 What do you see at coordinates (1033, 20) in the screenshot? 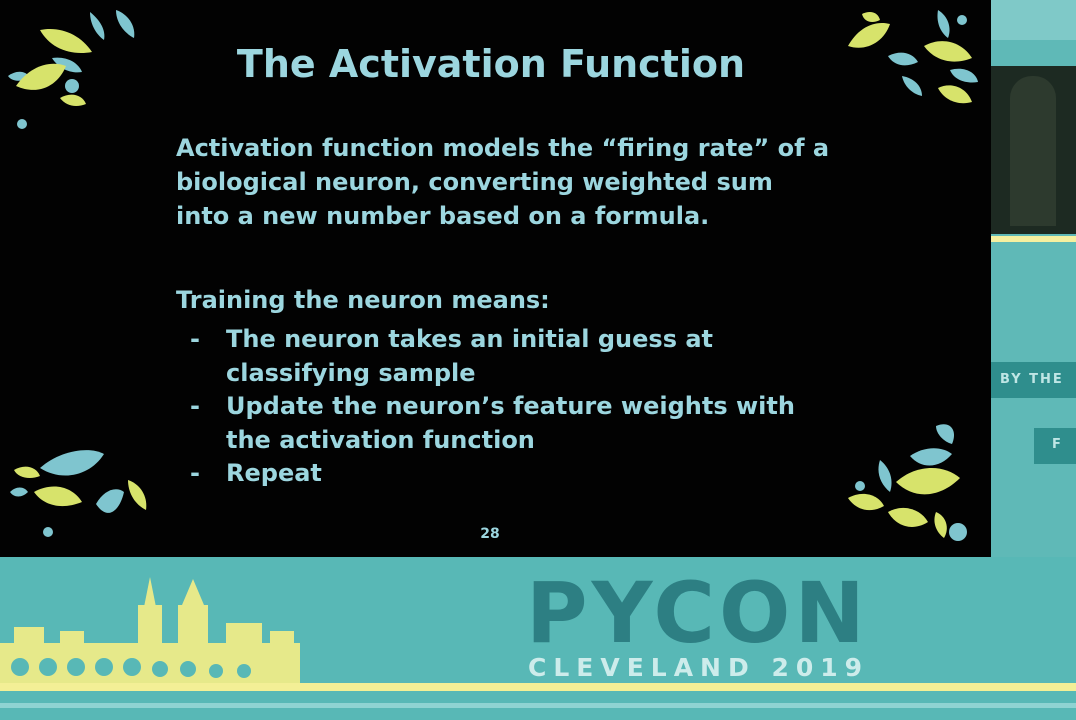
I see `stage-band-top` at bounding box center [1033, 20].